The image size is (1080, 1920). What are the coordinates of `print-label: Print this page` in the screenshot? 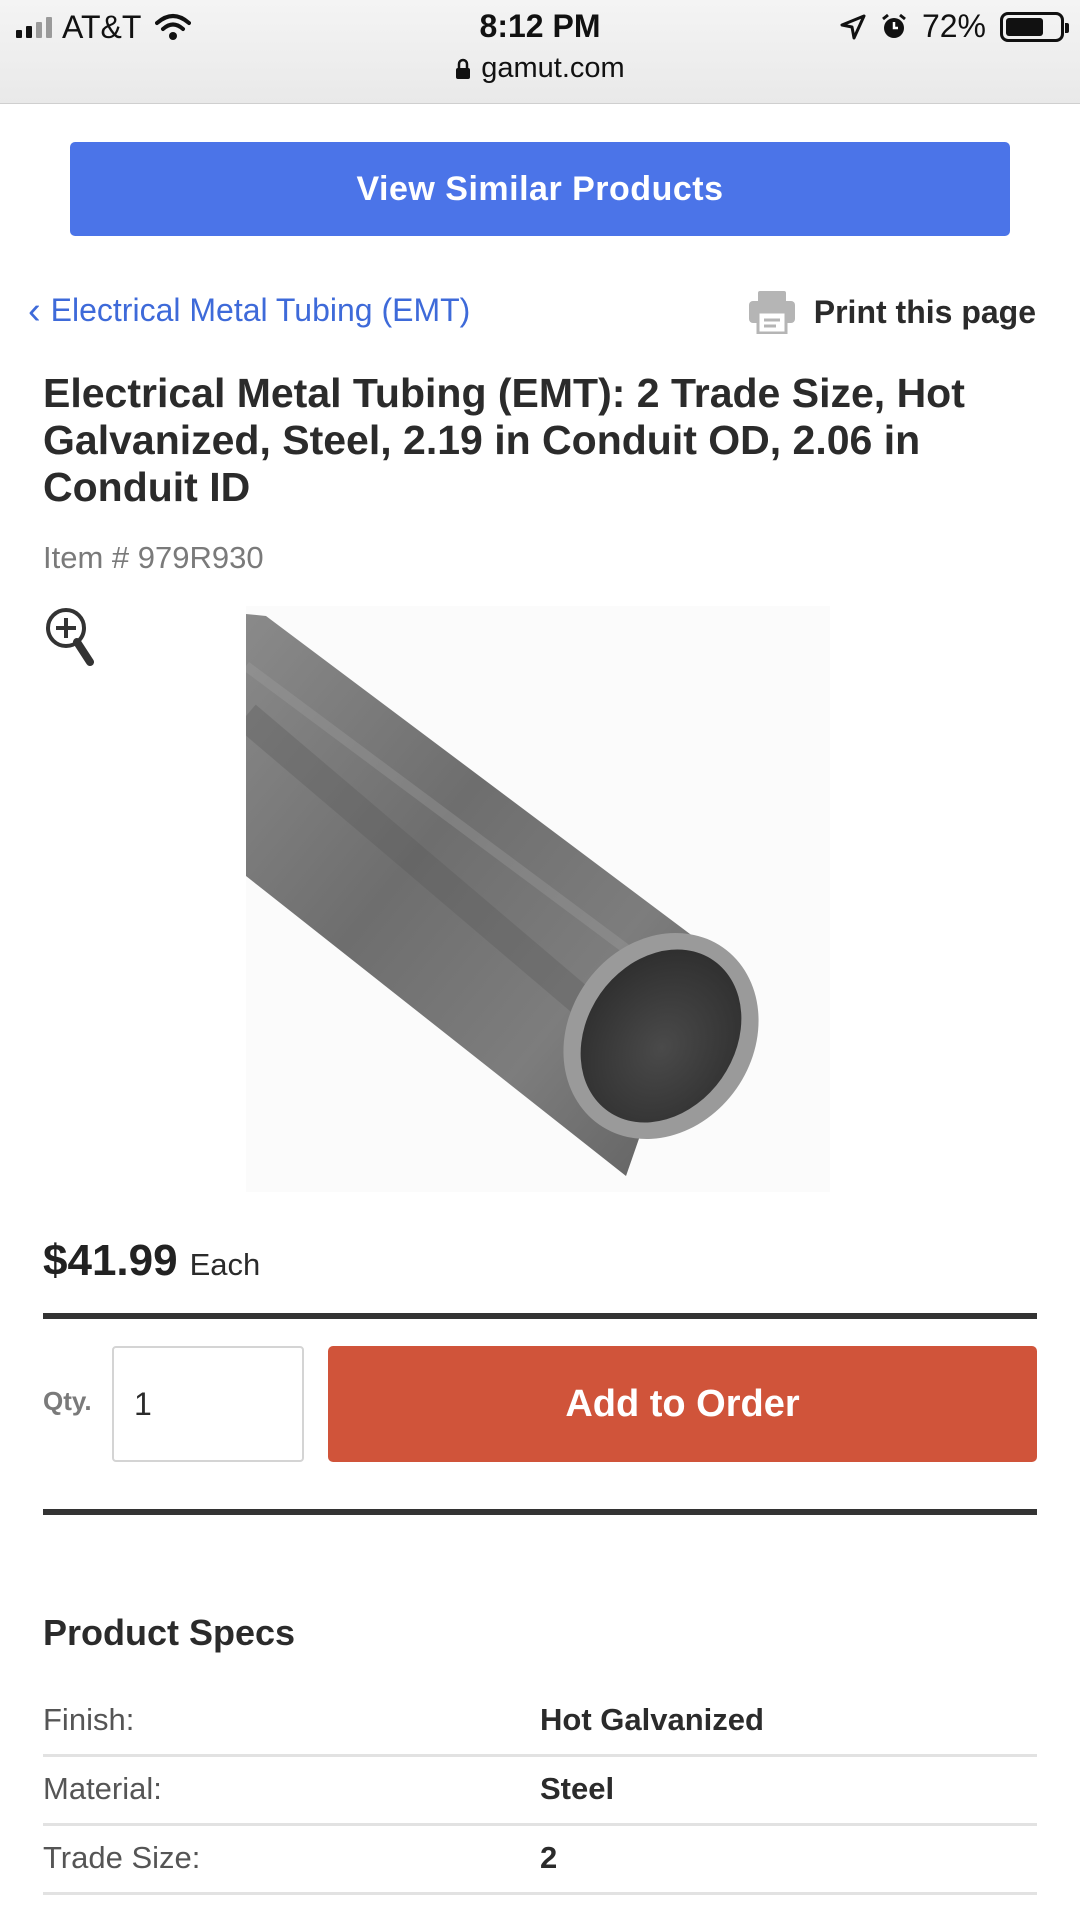 It's located at (924, 311).